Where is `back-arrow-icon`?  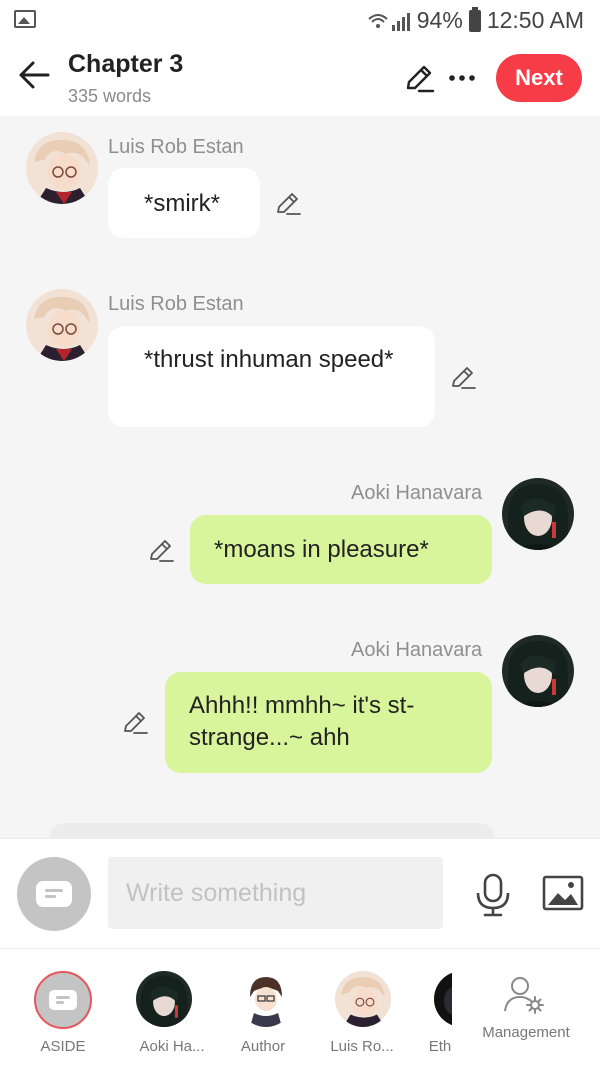 back-arrow-icon is located at coordinates (35, 75).